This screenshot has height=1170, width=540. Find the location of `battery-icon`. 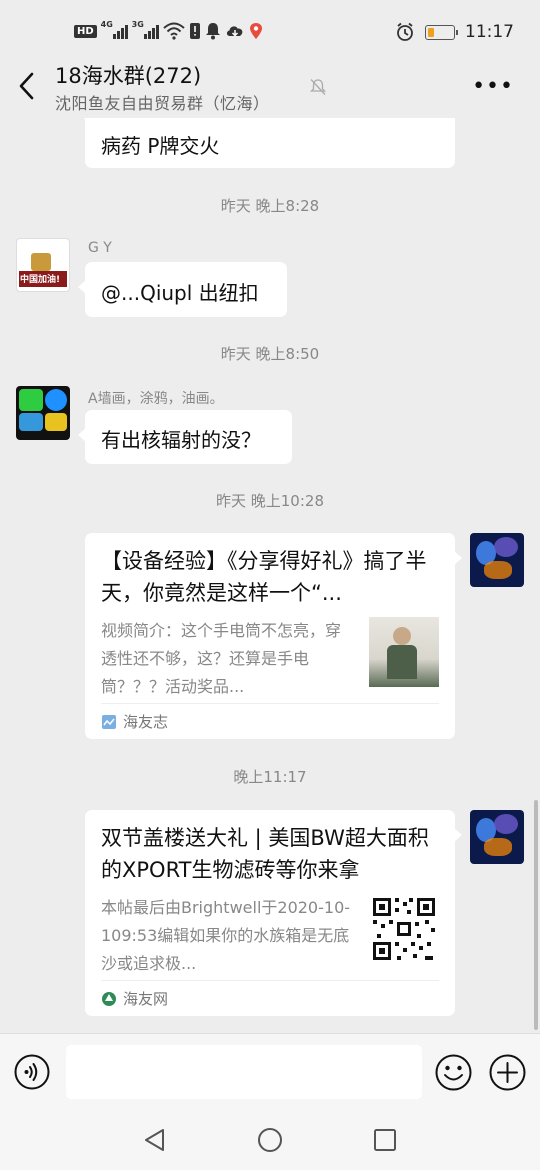

battery-icon is located at coordinates (441, 32).